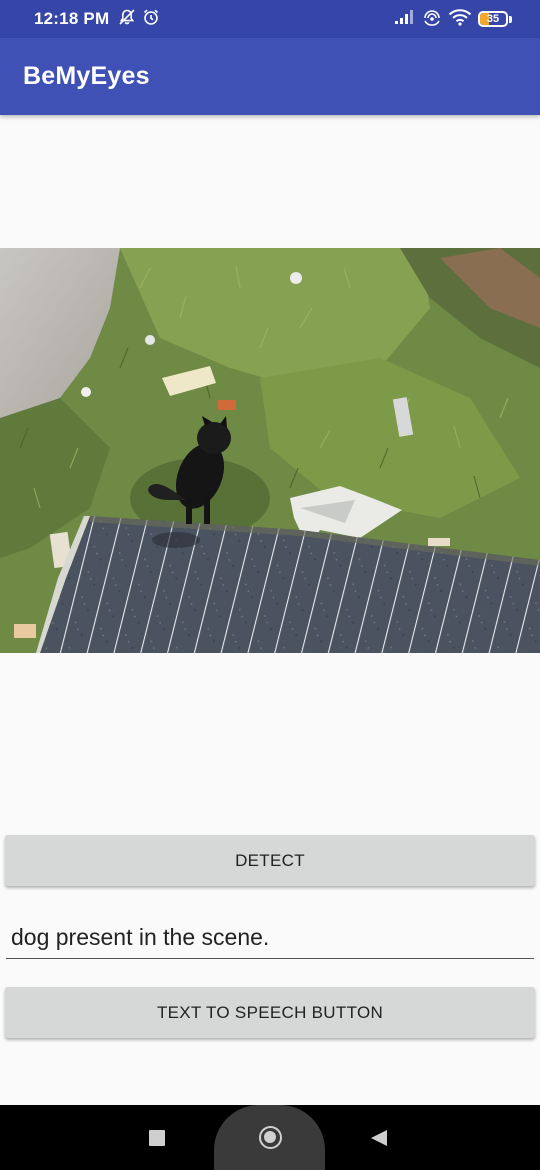  What do you see at coordinates (140, 937) in the screenshot?
I see `result-text: dog present in the scene.` at bounding box center [140, 937].